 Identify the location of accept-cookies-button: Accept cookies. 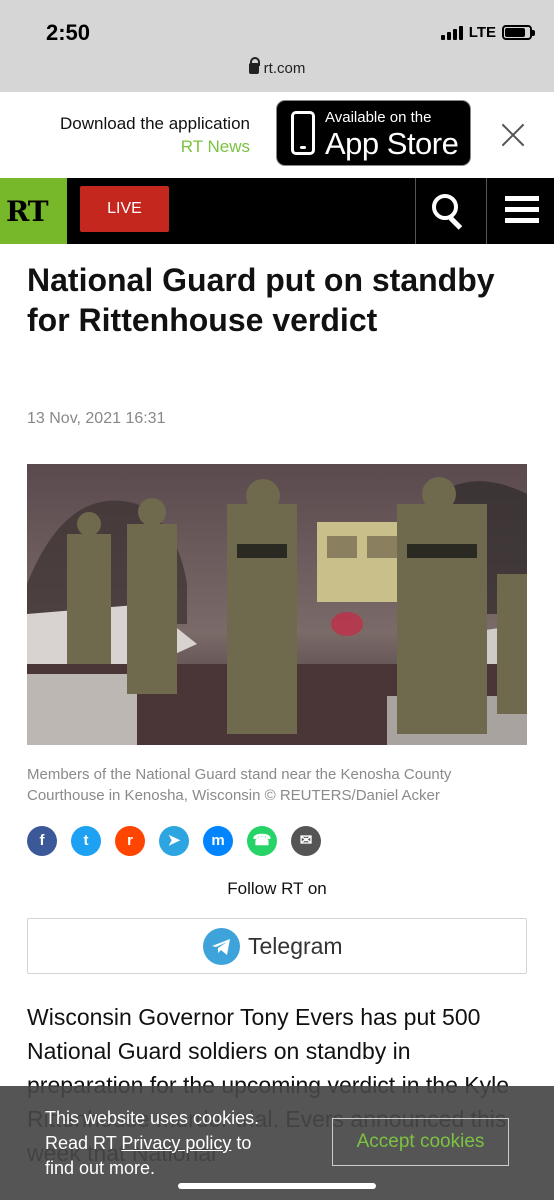
(420, 1142).